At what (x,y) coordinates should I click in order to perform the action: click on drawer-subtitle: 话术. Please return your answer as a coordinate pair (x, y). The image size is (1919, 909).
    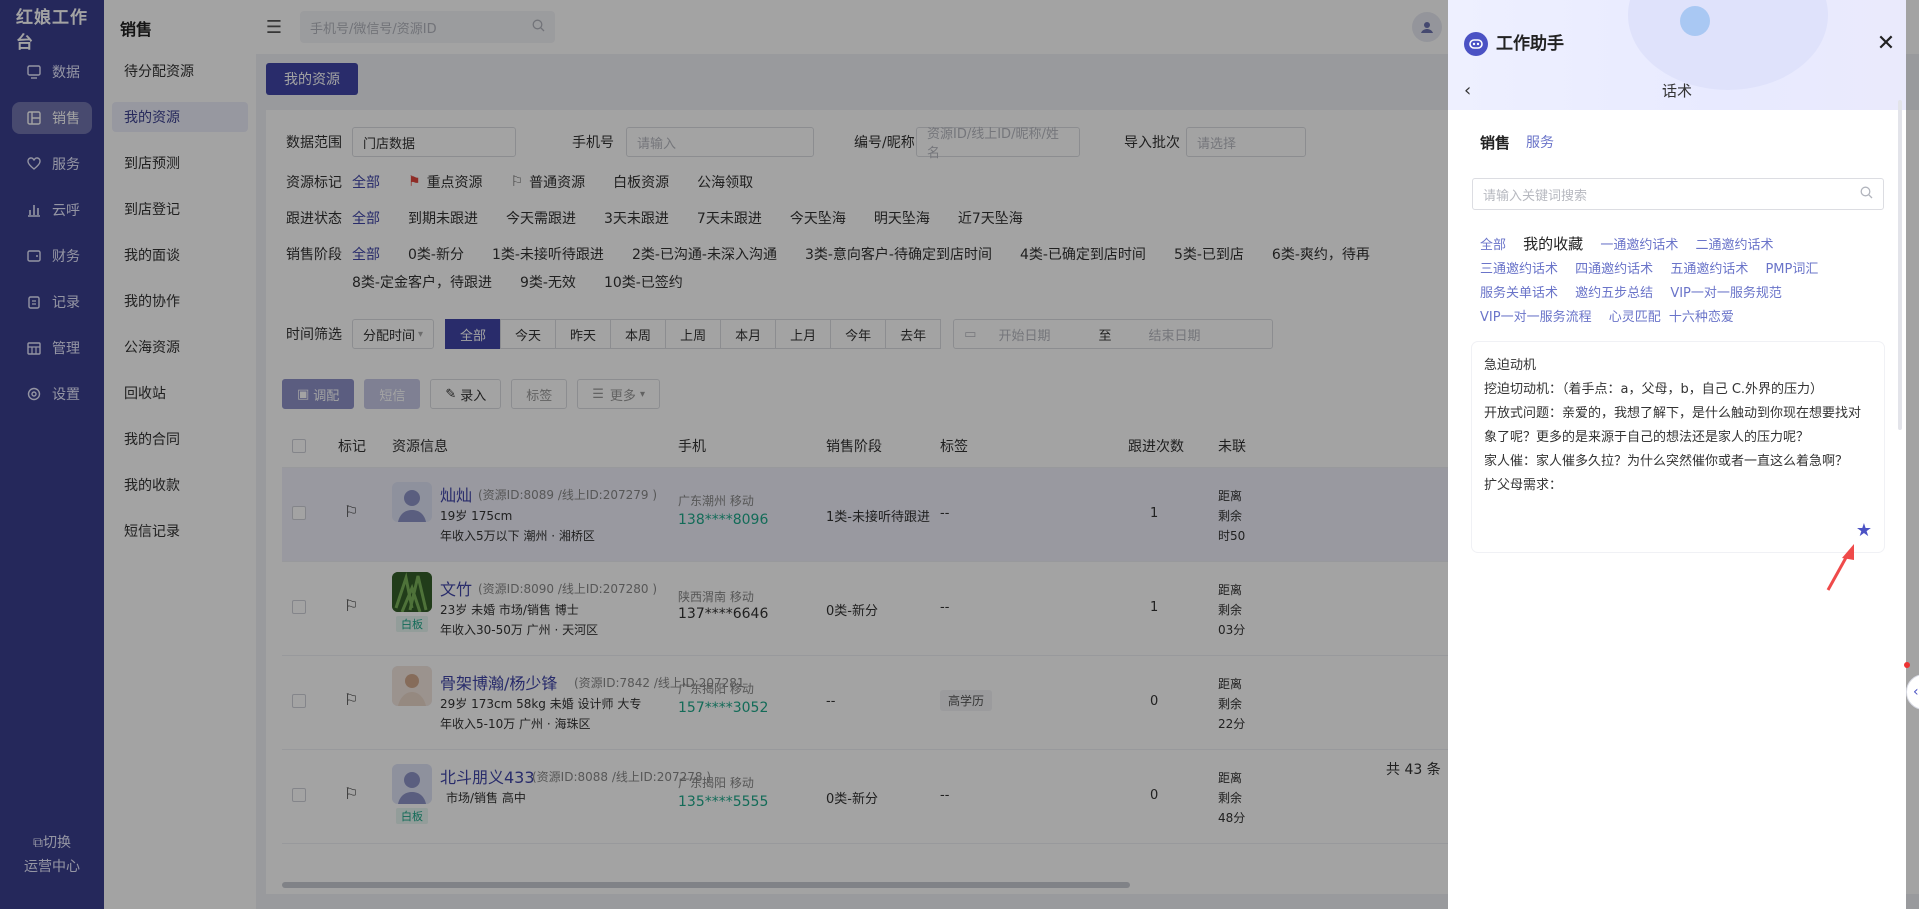
    Looking at the image, I should click on (1676, 91).